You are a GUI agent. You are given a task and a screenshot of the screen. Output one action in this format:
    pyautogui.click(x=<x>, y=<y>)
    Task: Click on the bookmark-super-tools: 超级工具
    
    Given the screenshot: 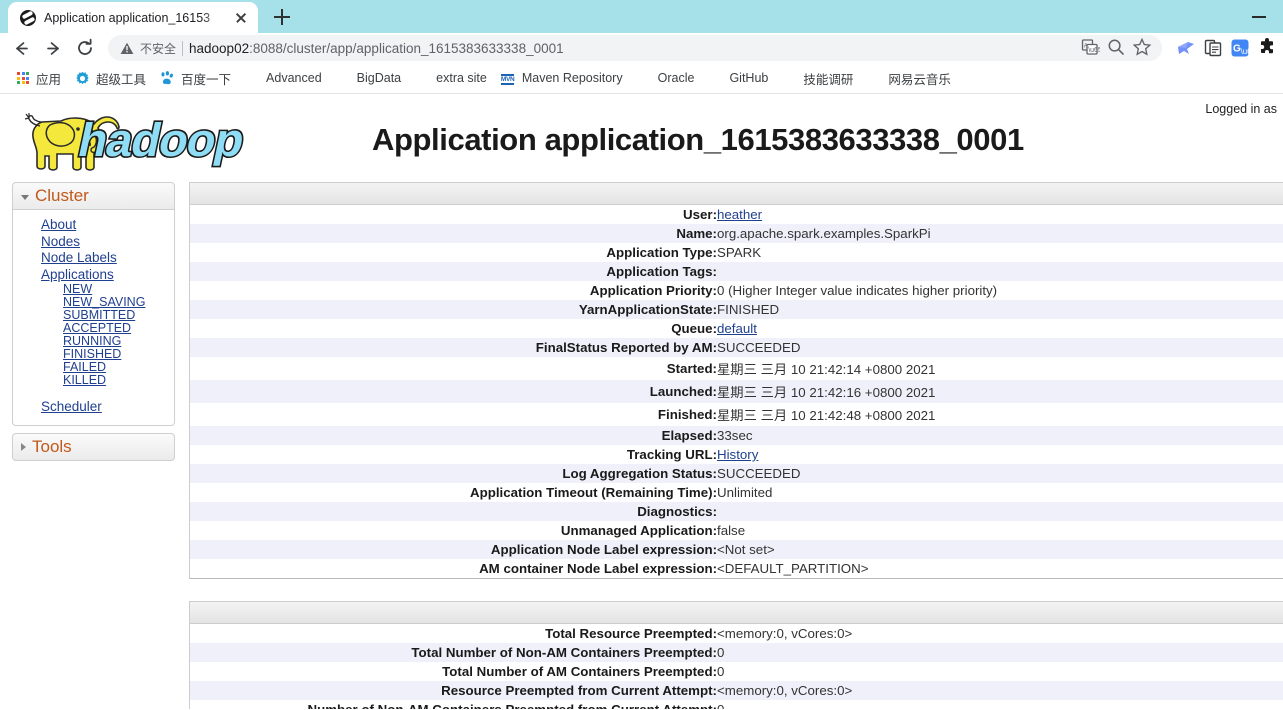 What is the action you would take?
    pyautogui.click(x=110, y=78)
    